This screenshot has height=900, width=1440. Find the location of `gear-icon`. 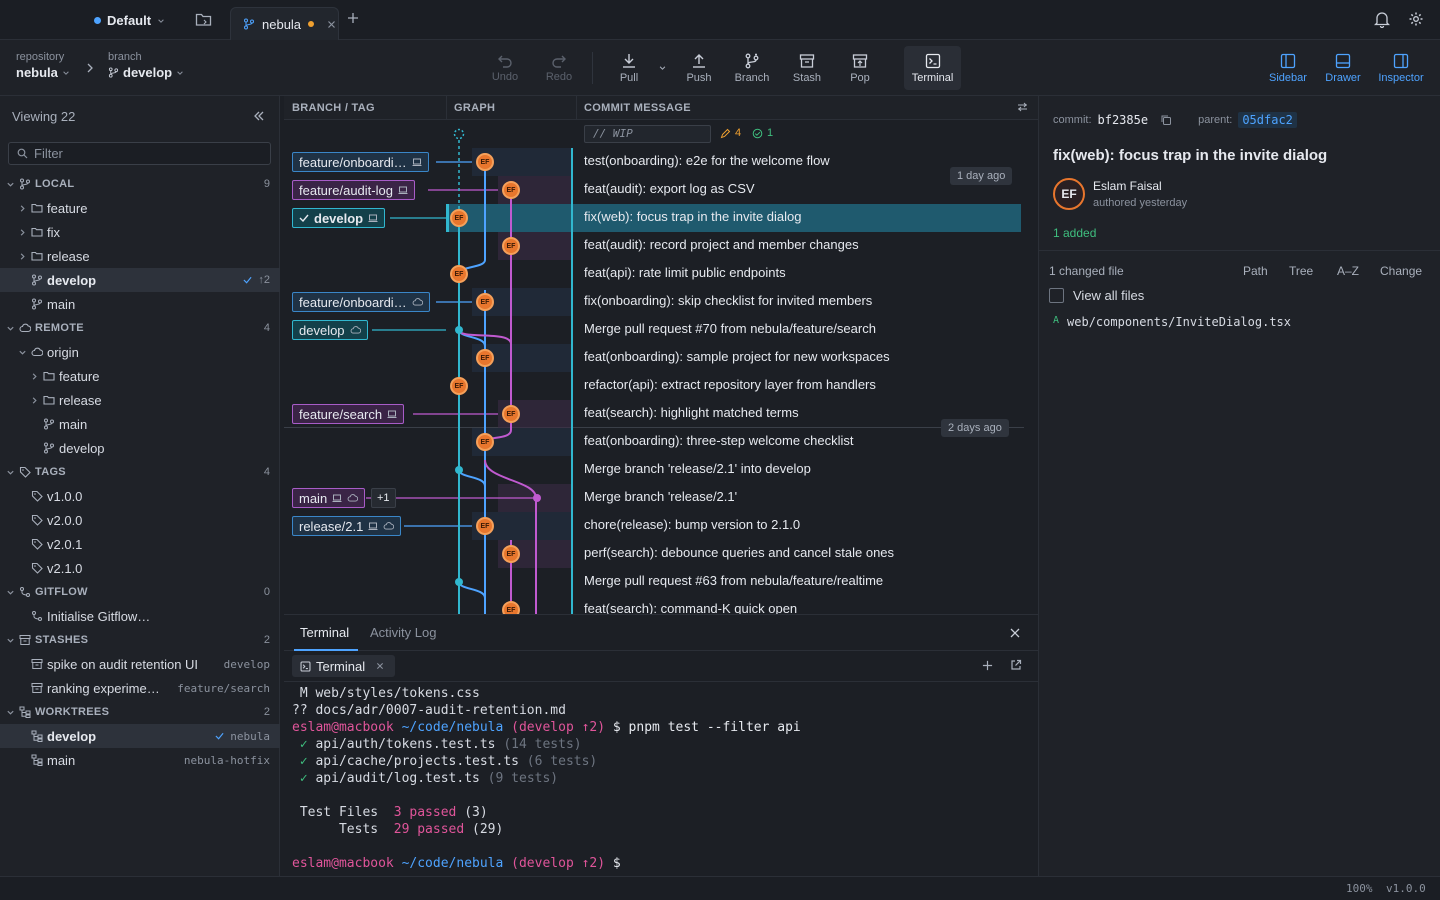

gear-icon is located at coordinates (1416, 19).